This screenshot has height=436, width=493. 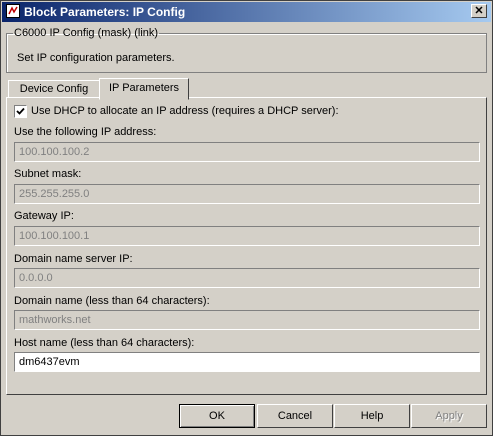 I want to click on host-name-label: Host name (less than 64 characters):, so click(x=104, y=343).